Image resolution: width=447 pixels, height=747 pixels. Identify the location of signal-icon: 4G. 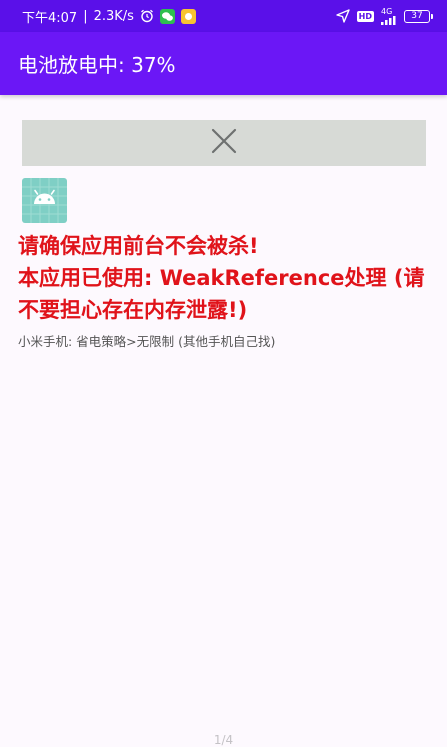
(389, 16).